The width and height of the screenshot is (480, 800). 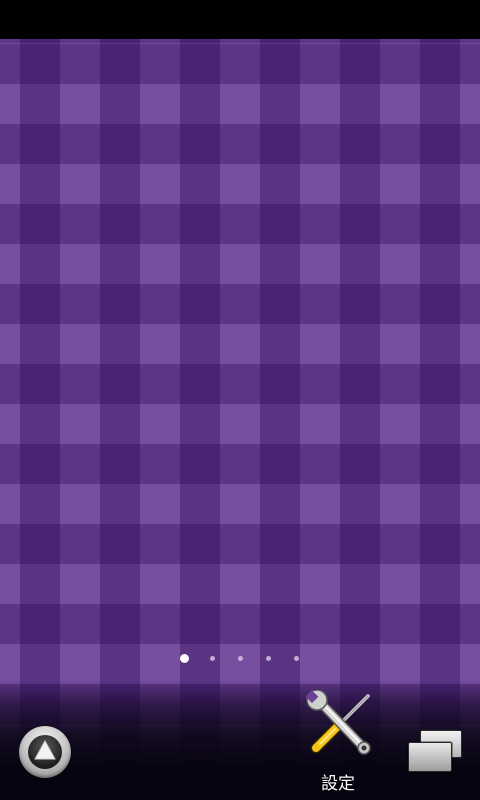 What do you see at coordinates (240, 19) in the screenshot?
I see `status-bar` at bounding box center [240, 19].